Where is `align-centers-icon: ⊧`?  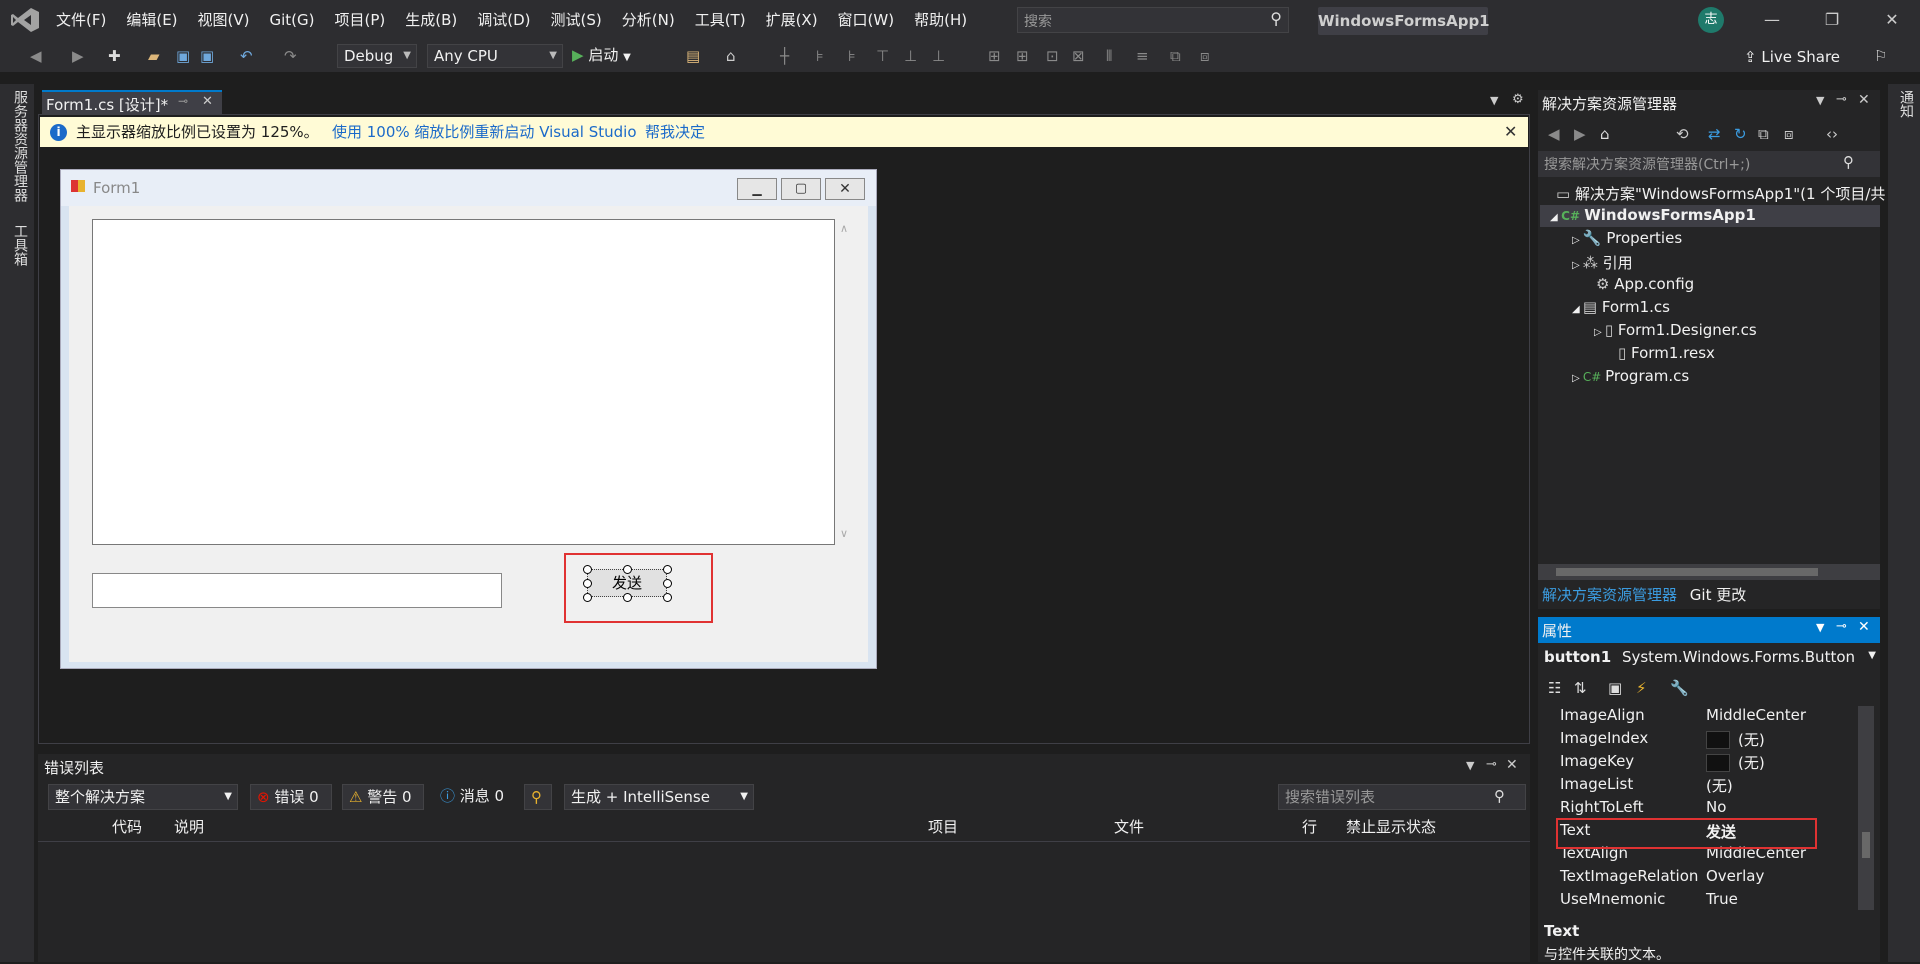 align-centers-icon: ⊧ is located at coordinates (820, 56).